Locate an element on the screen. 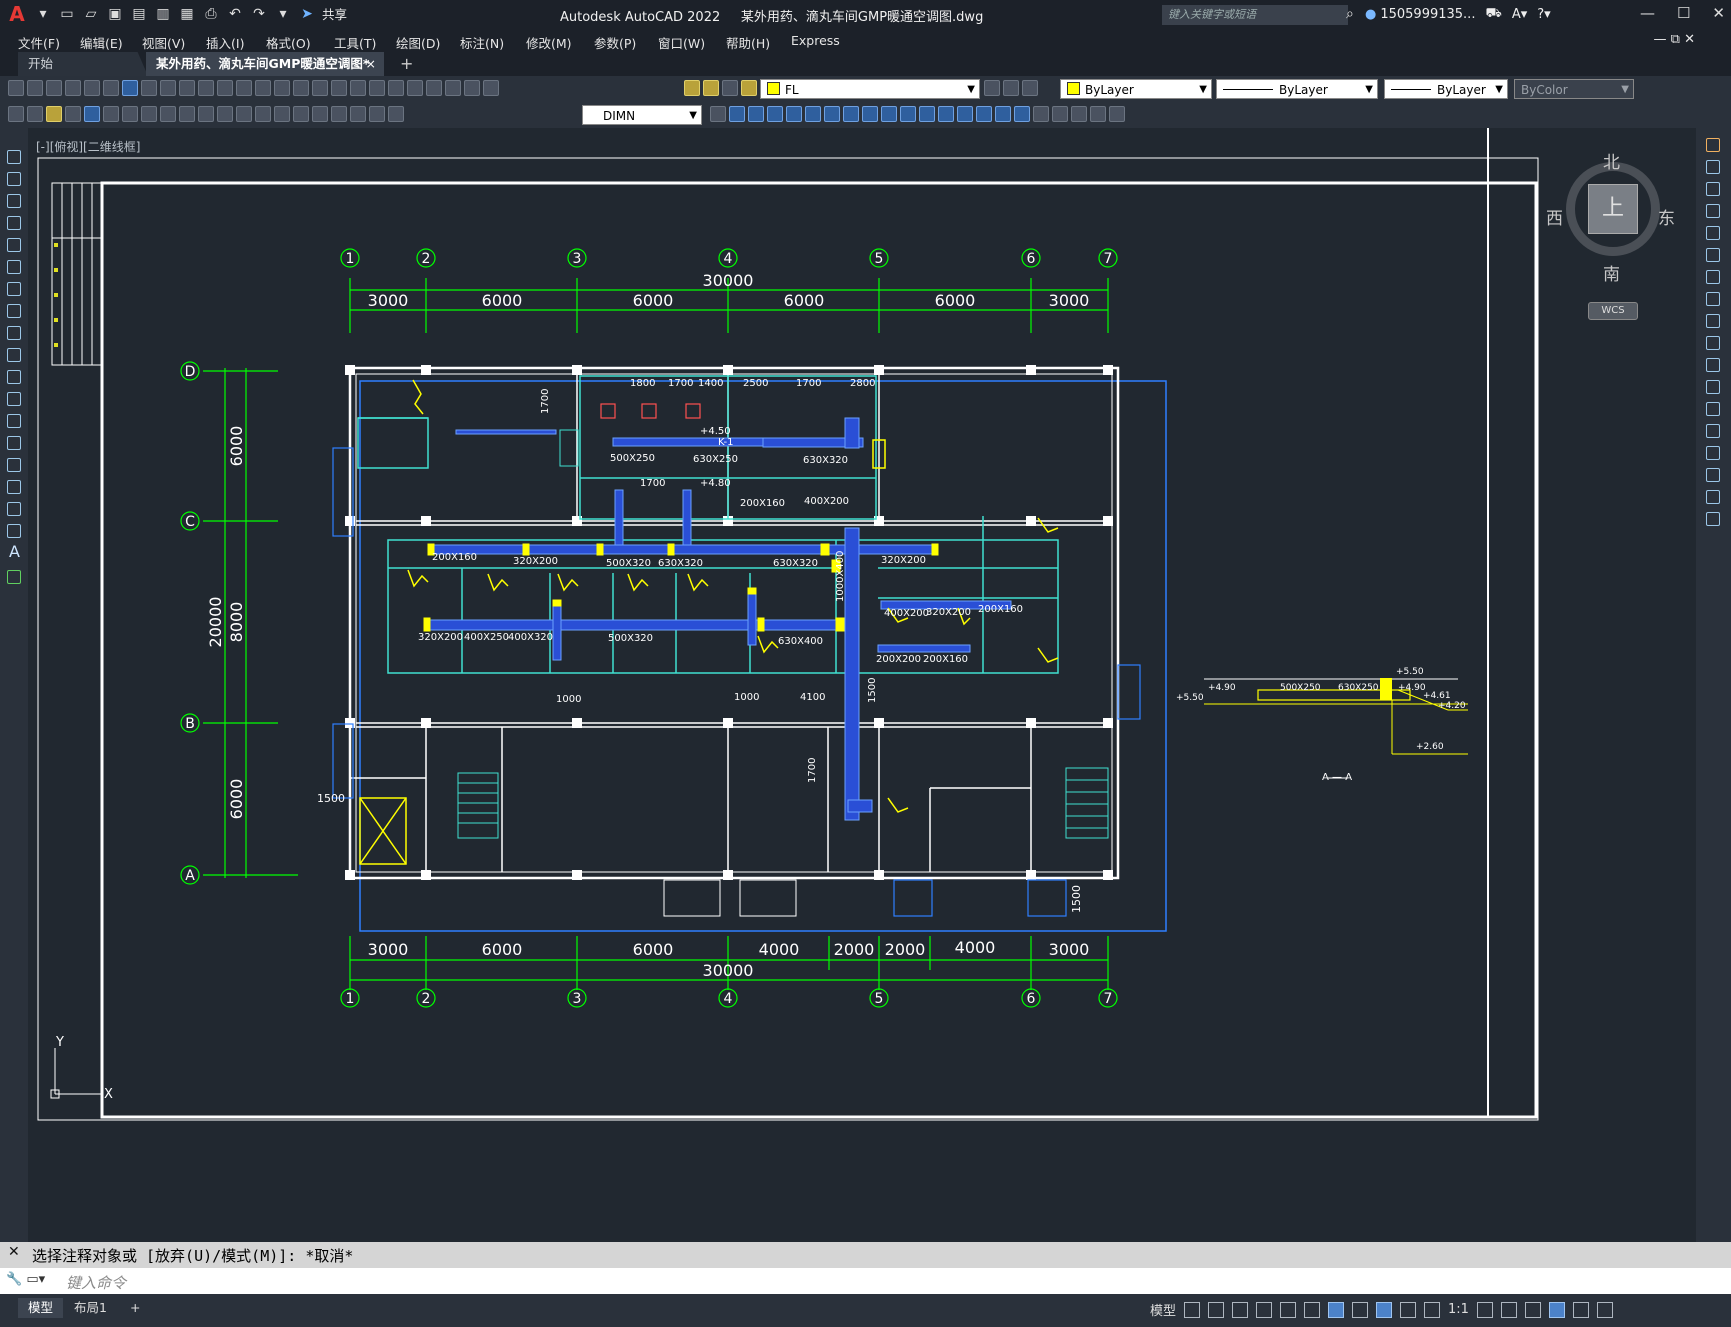  snap-icon is located at coordinates (1216, 1309).